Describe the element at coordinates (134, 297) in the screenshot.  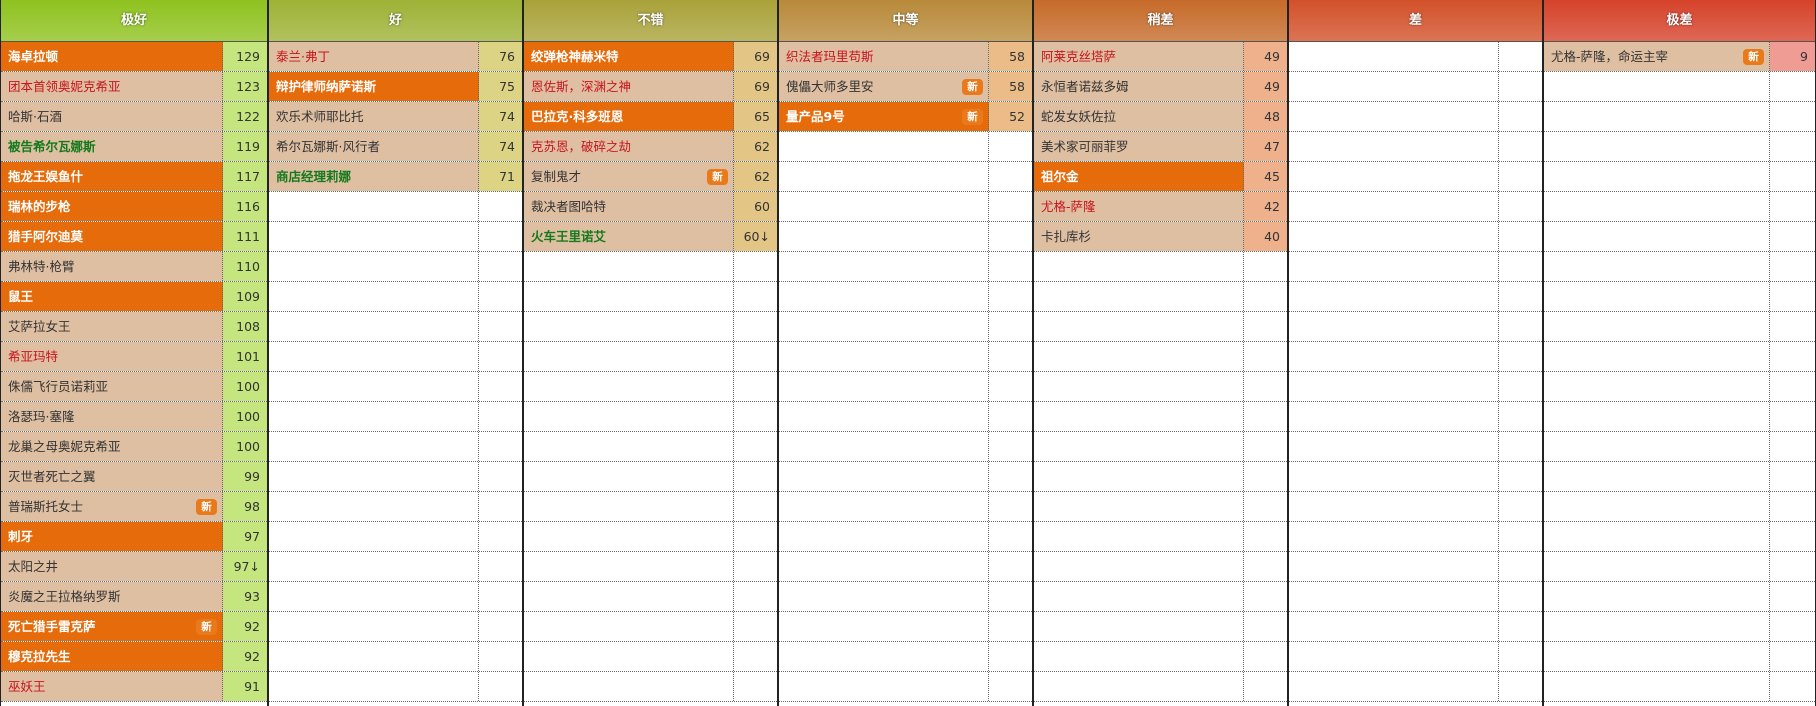
I see `tier-entry-row: 鼠王 109` at that location.